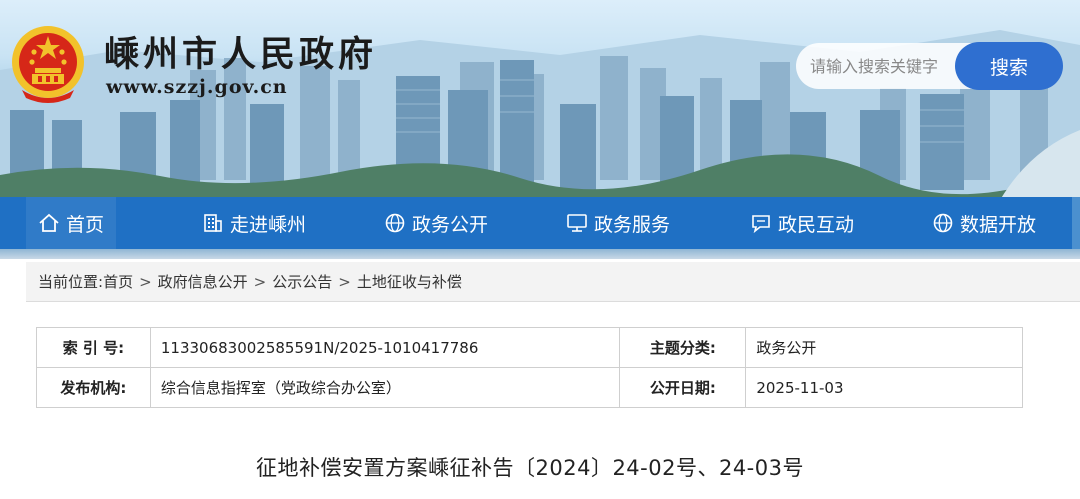  I want to click on nav-edge, so click(1076, 223).